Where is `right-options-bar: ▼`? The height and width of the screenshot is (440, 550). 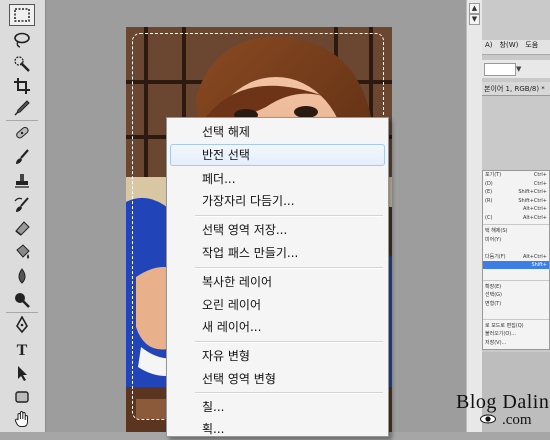
right-options-bar: ▼ is located at coordinates (516, 69).